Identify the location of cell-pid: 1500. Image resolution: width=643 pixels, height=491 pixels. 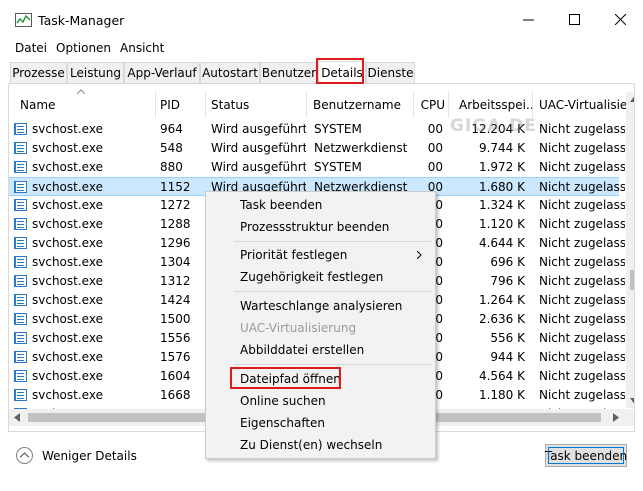
(175, 319).